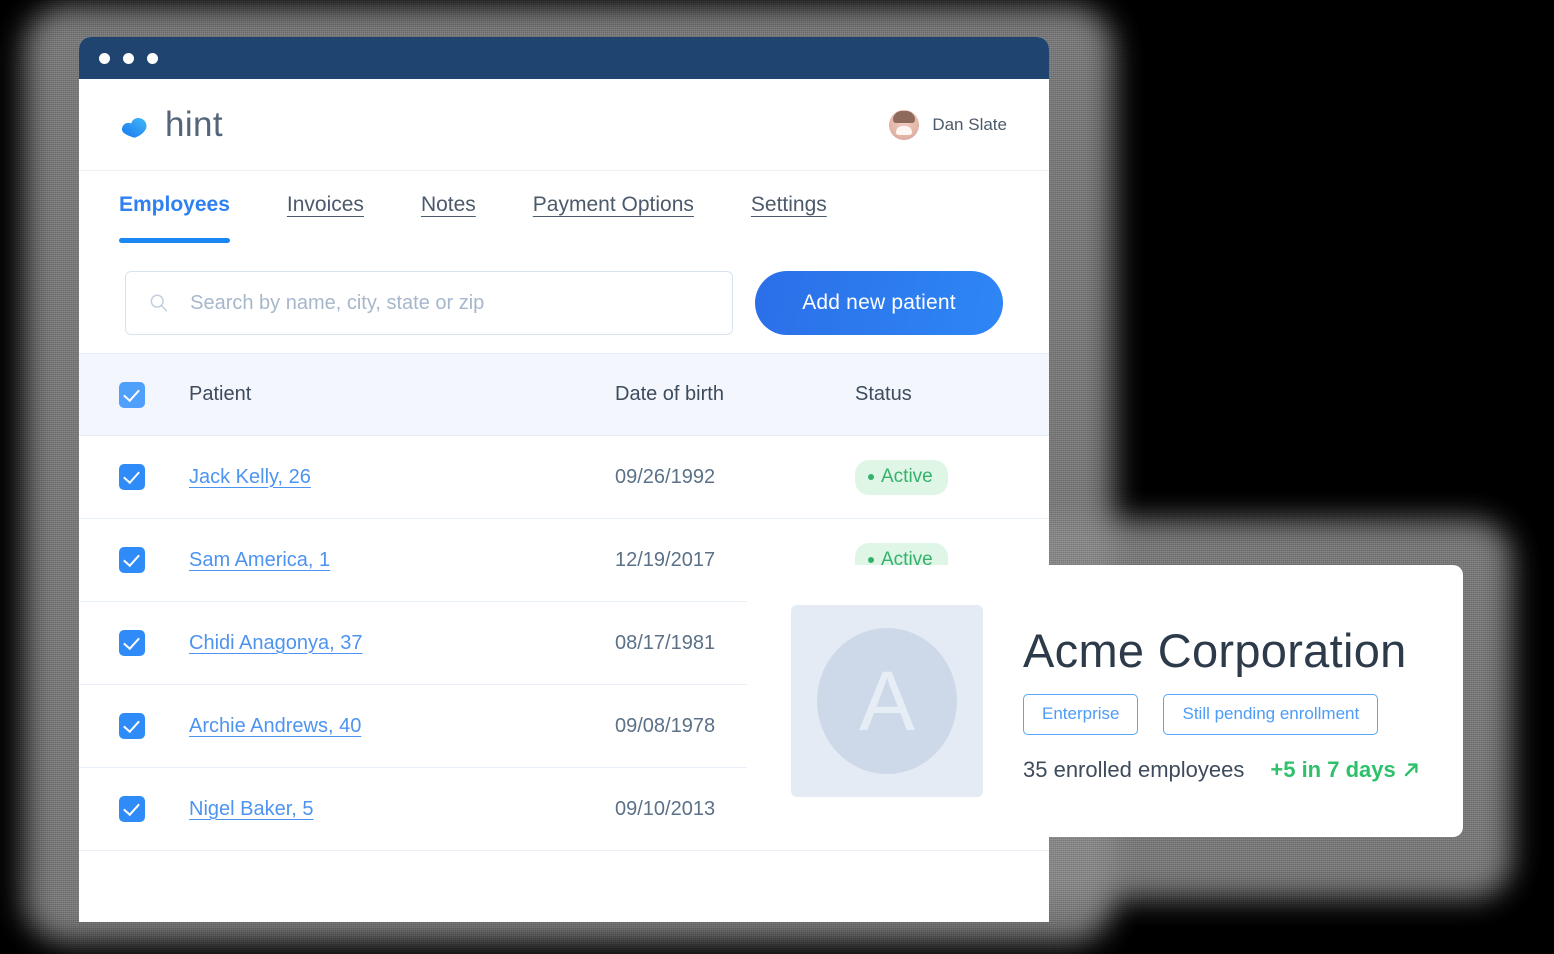  What do you see at coordinates (194, 124) in the screenshot?
I see `brand-name: hint` at bounding box center [194, 124].